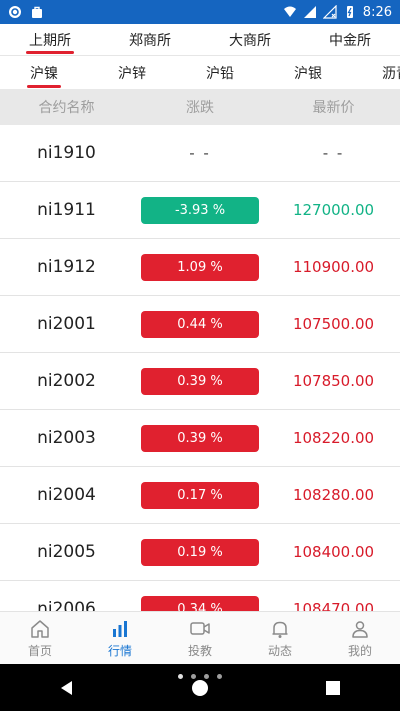 Image resolution: width=400 pixels, height=711 pixels. Describe the element at coordinates (132, 73) in the screenshot. I see `tab-zinc: 沪锌` at that location.